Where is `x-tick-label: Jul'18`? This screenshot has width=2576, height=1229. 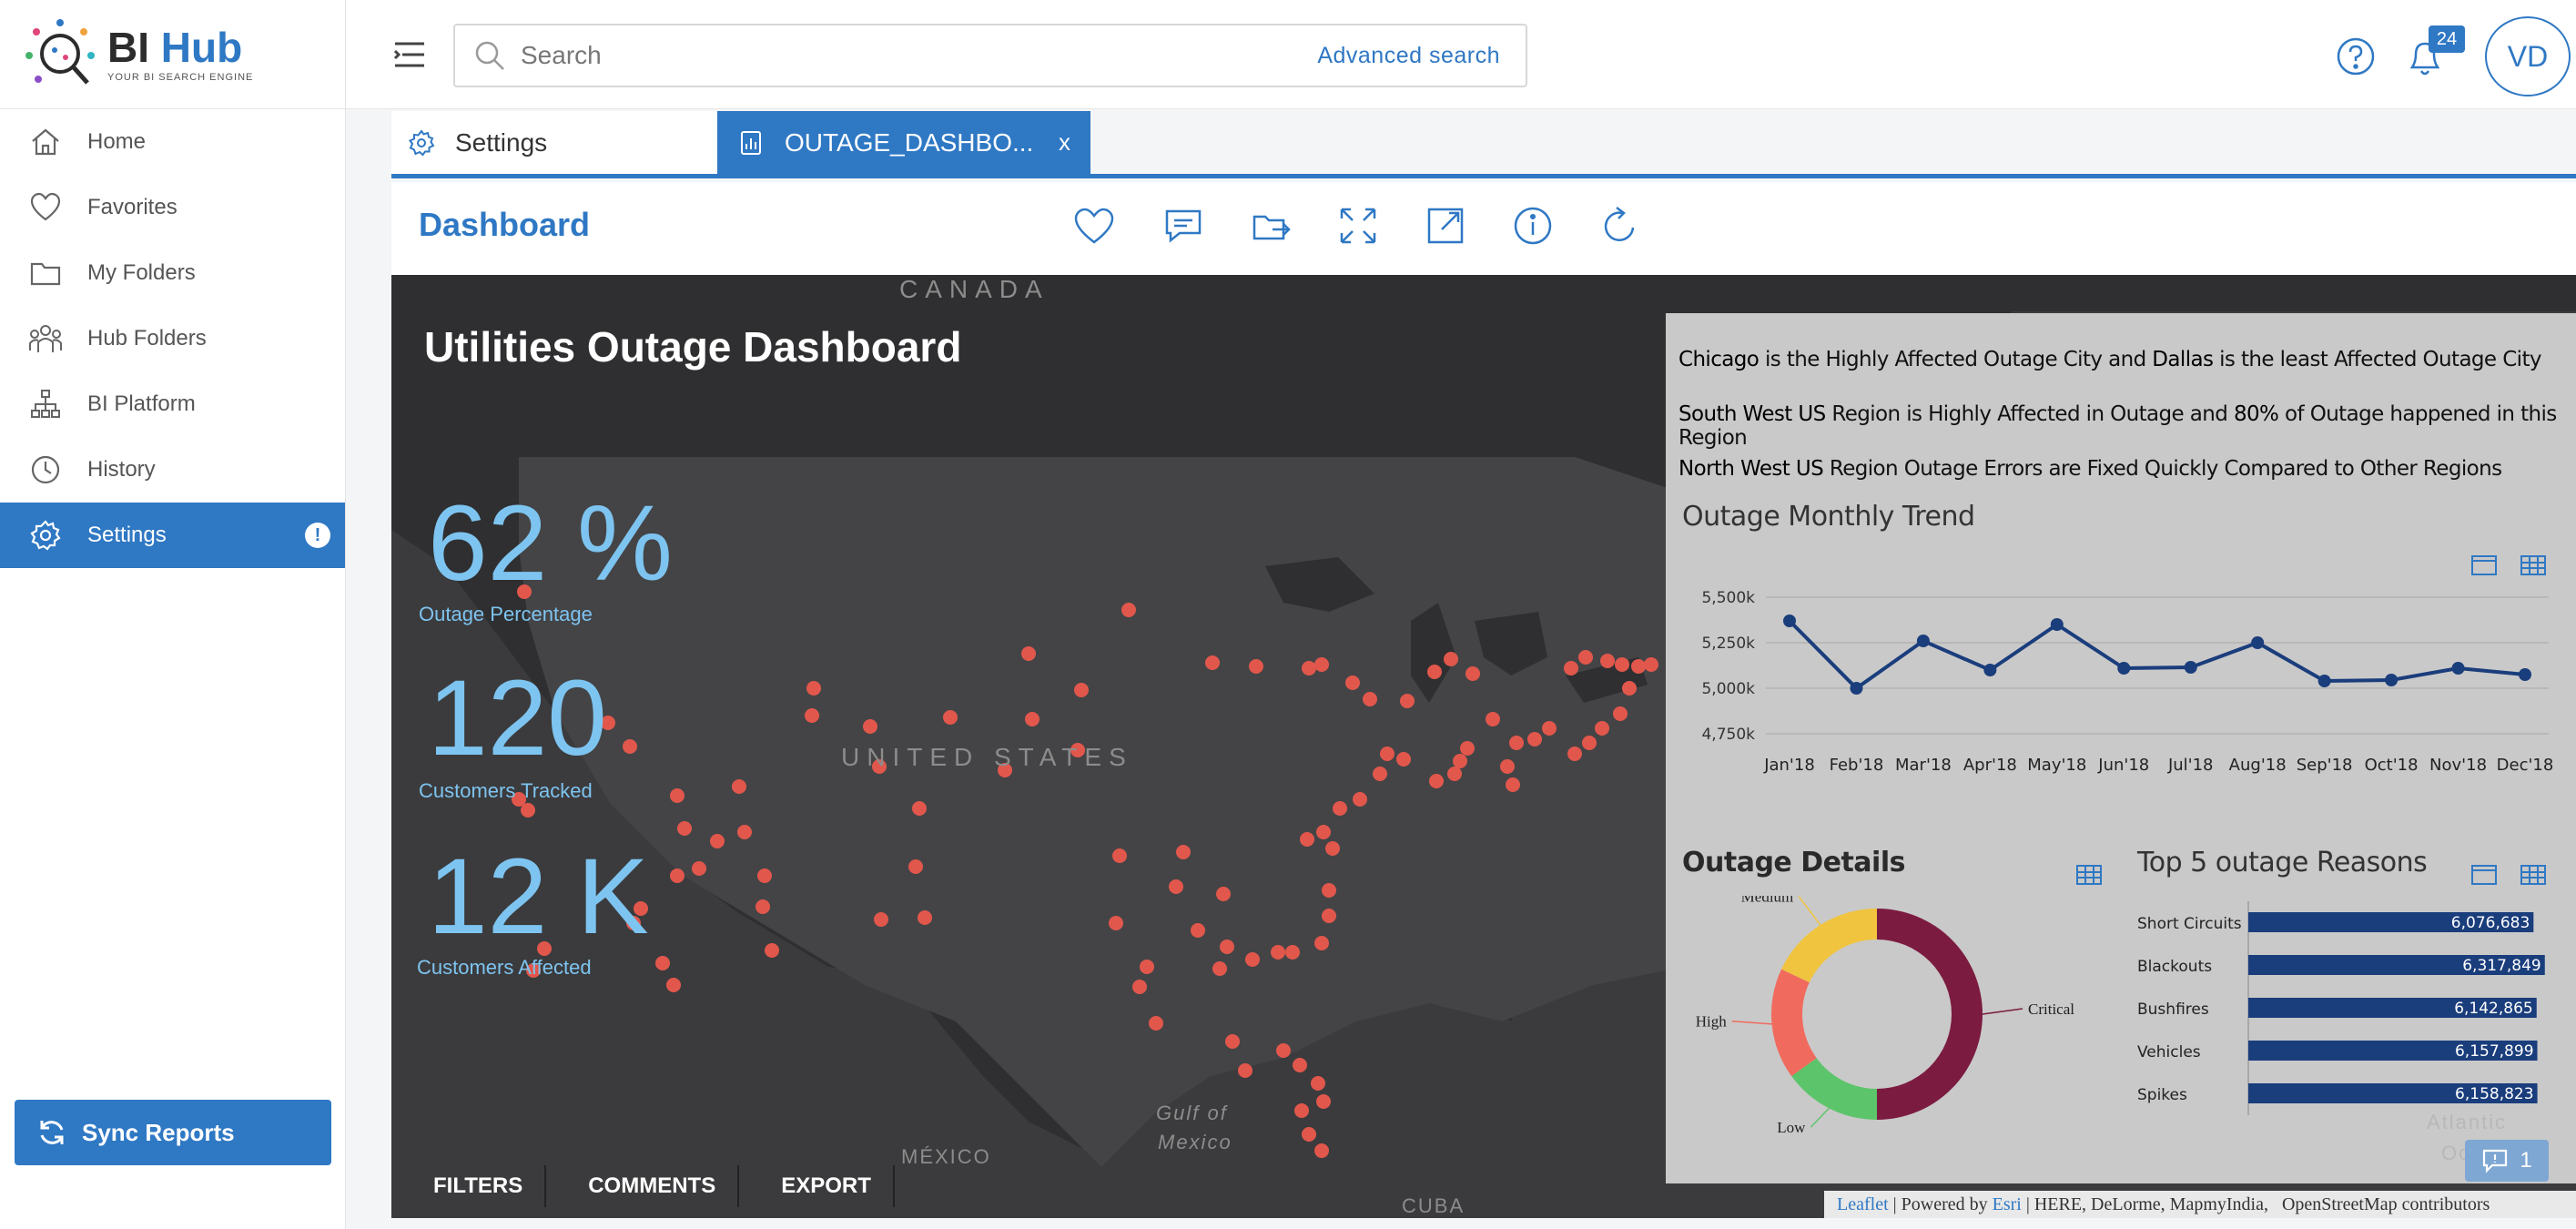 x-tick-label: Jul'18 is located at coordinates (2190, 765).